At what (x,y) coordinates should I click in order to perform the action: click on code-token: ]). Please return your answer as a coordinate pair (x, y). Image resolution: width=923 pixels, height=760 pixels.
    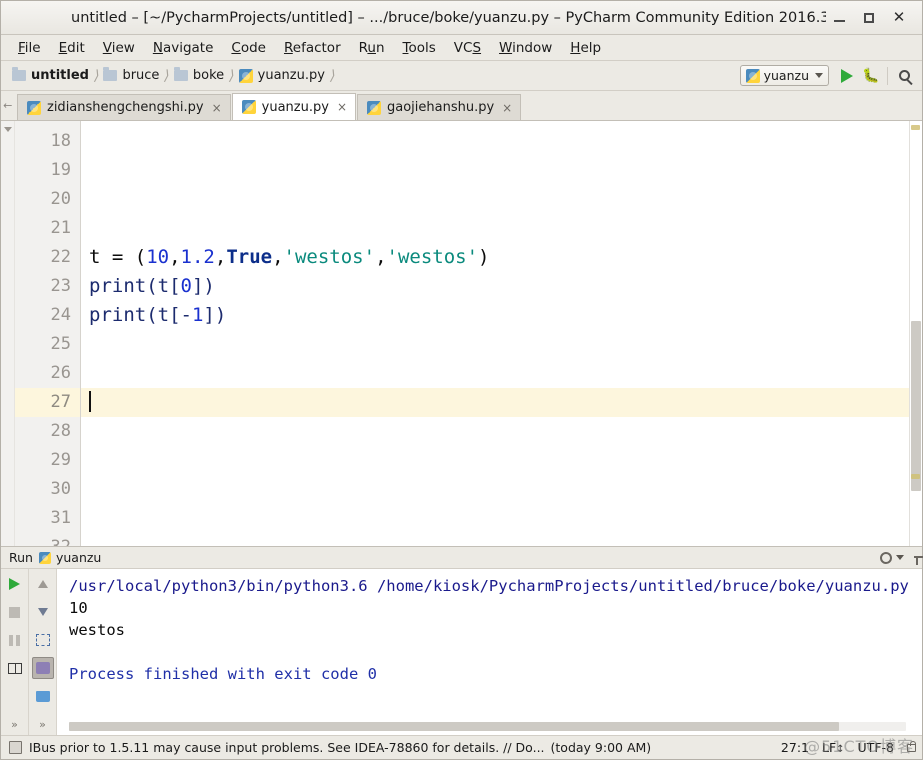
    Looking at the image, I should click on (215, 315).